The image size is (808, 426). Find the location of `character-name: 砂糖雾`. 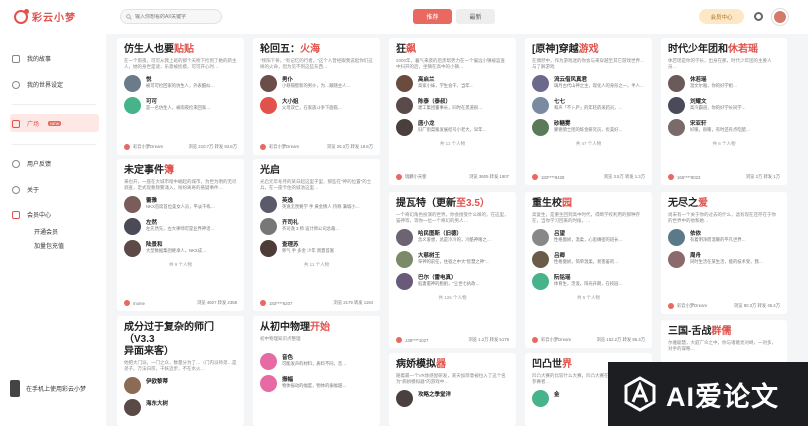

character-name: 砂糖雾 is located at coordinates (562, 124).